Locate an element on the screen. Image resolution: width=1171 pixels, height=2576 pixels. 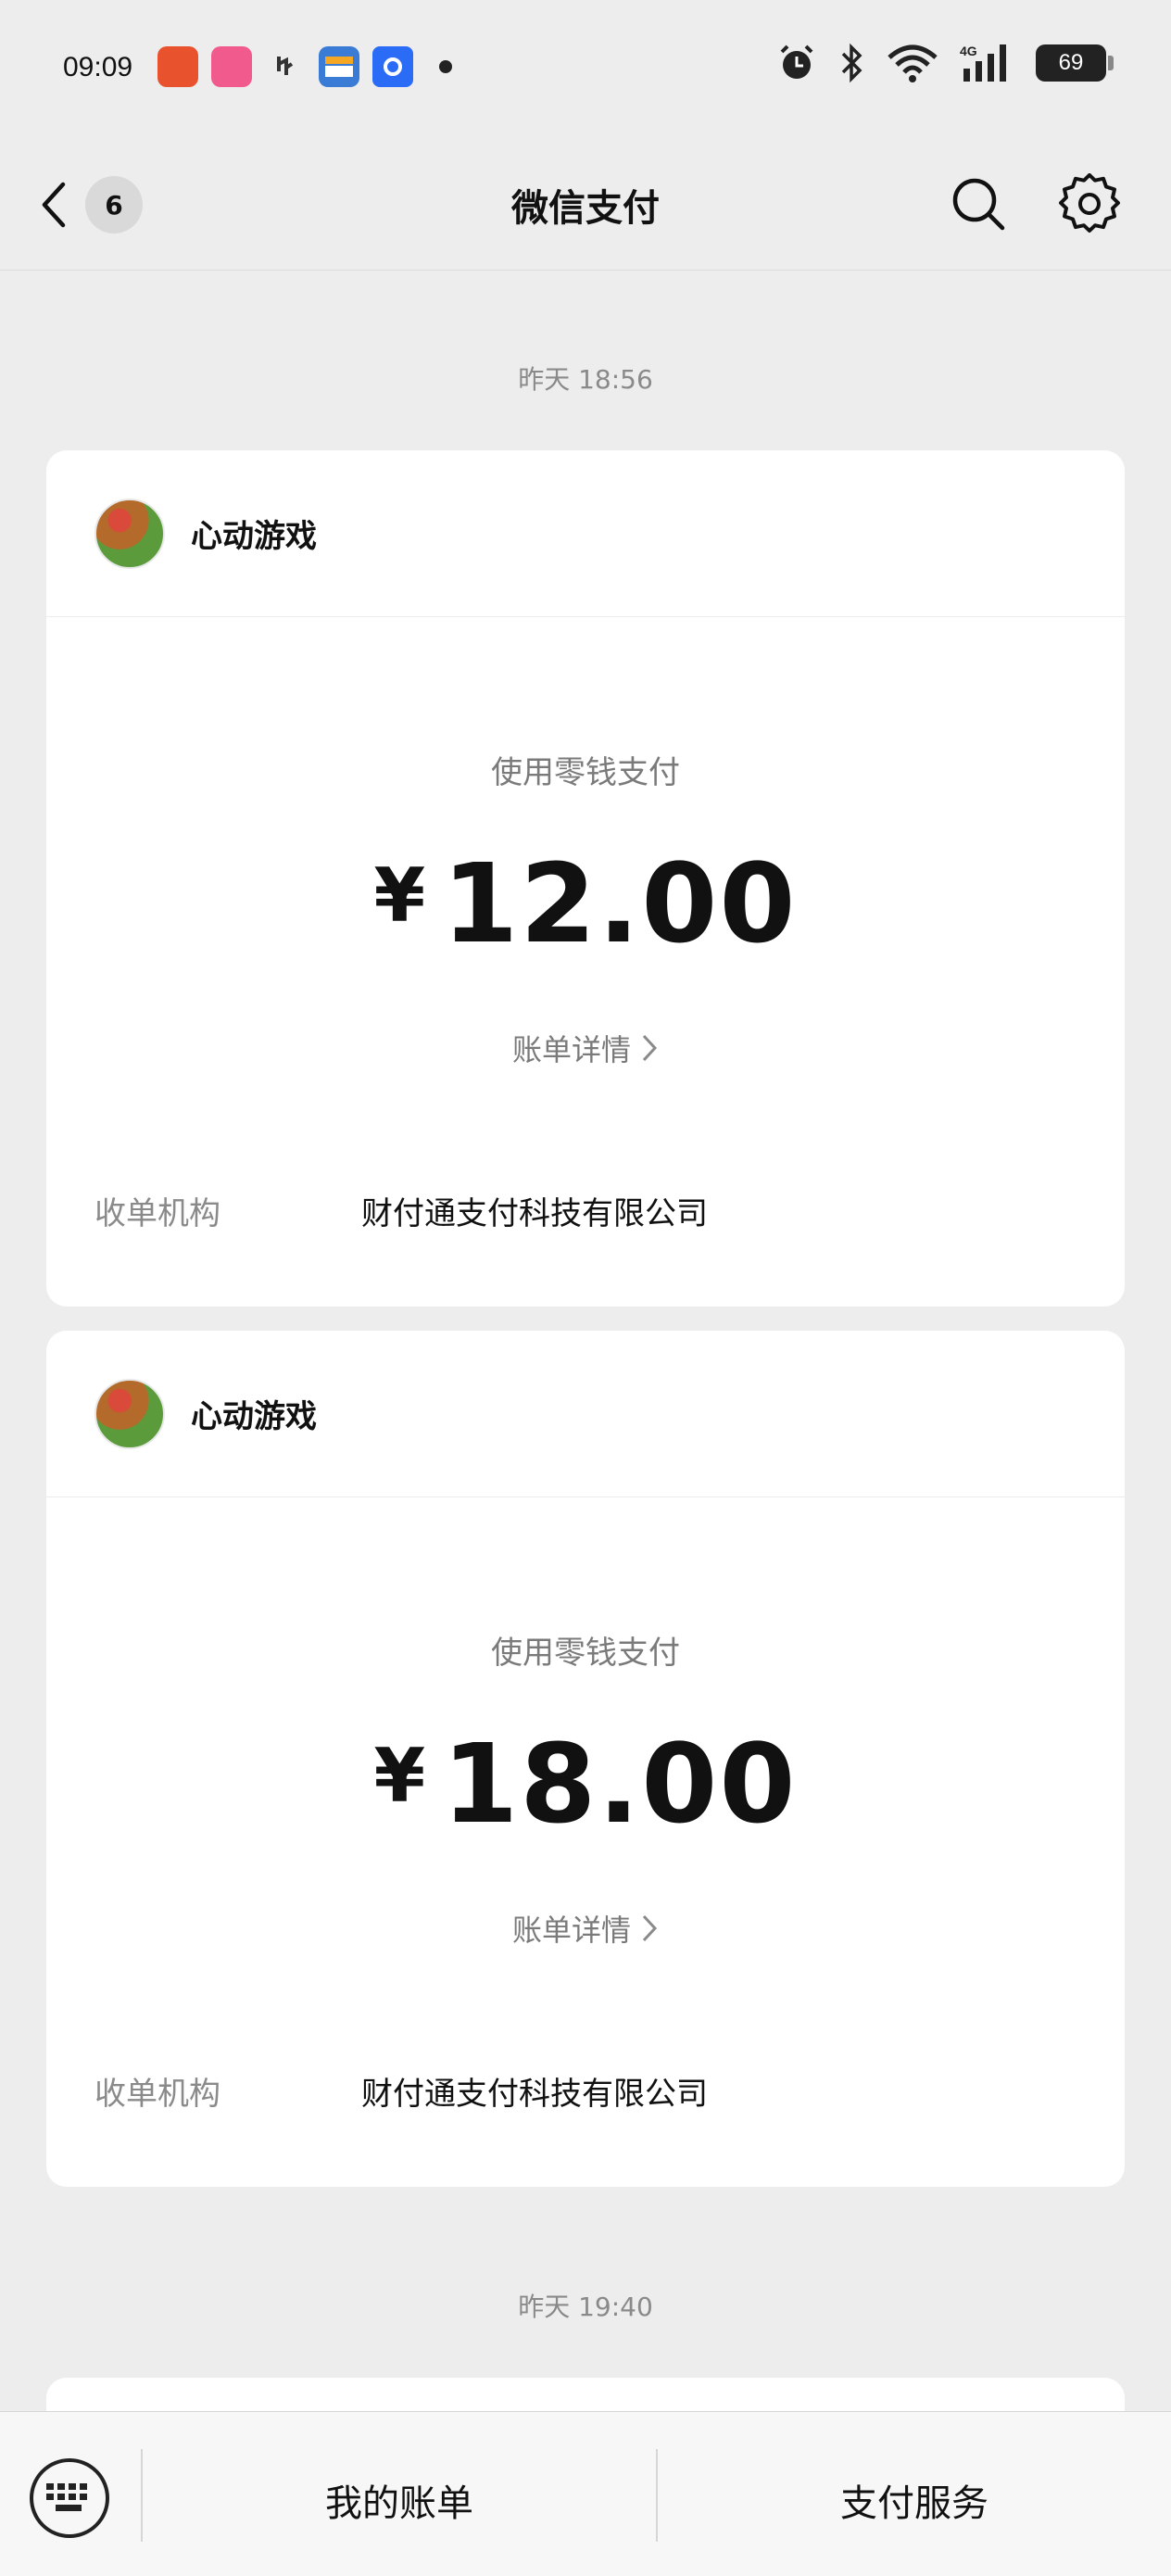
alarm-icon is located at coordinates (797, 61).